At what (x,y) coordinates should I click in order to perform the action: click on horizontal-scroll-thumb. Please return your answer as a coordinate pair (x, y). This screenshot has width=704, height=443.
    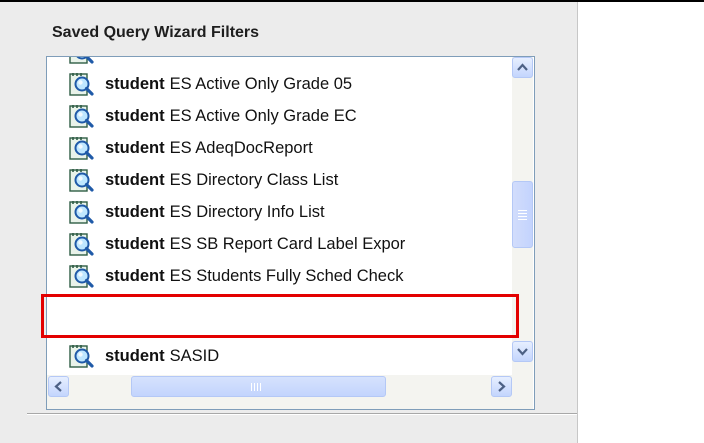
    Looking at the image, I should click on (258, 386).